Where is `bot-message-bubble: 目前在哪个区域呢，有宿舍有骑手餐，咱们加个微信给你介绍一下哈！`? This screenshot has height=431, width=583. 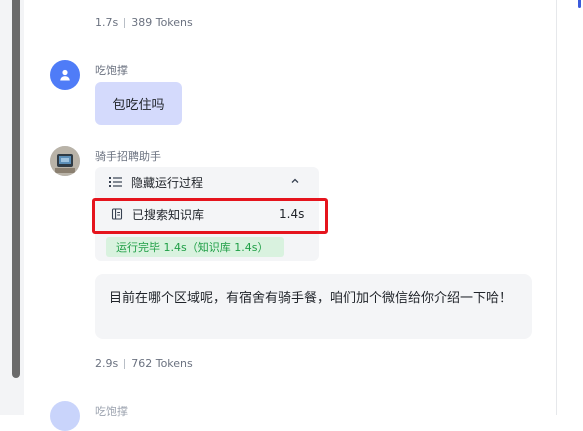
bot-message-bubble: 目前在哪个区域呢，有宿舍有骑手餐，咱们加个微信给你介绍一下哈！ is located at coordinates (313, 306).